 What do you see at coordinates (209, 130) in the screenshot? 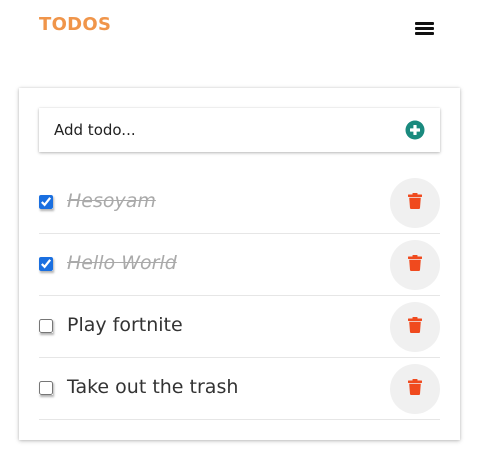
I see `add-todo-input` at bounding box center [209, 130].